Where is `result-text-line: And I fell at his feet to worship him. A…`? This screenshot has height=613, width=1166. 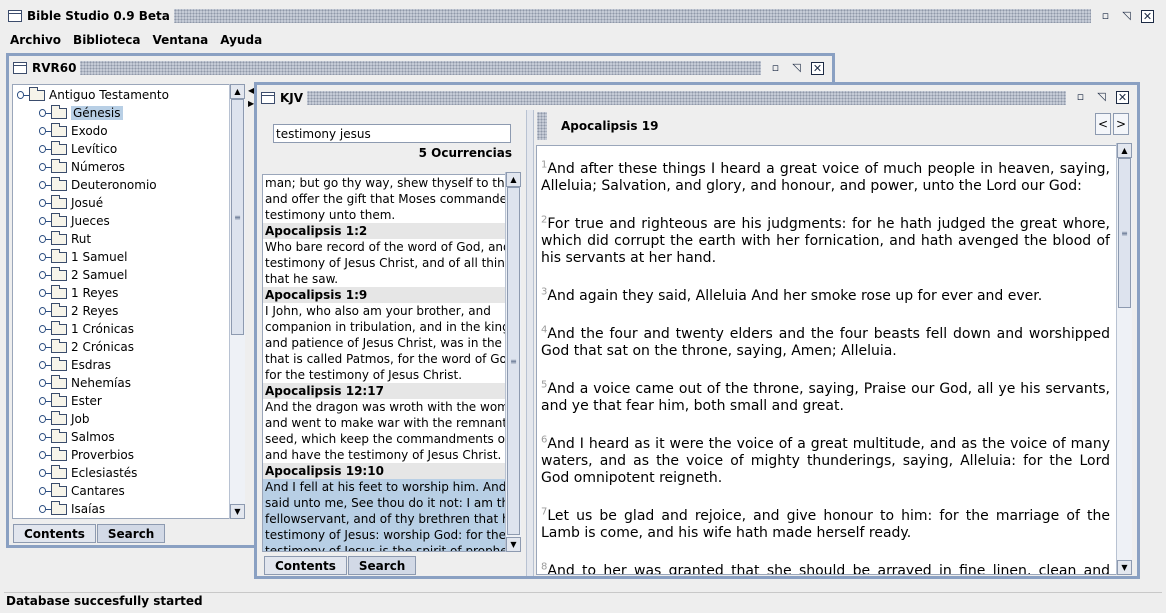 result-text-line: And I fell at his feet to worship him. A… is located at coordinates (384, 487).